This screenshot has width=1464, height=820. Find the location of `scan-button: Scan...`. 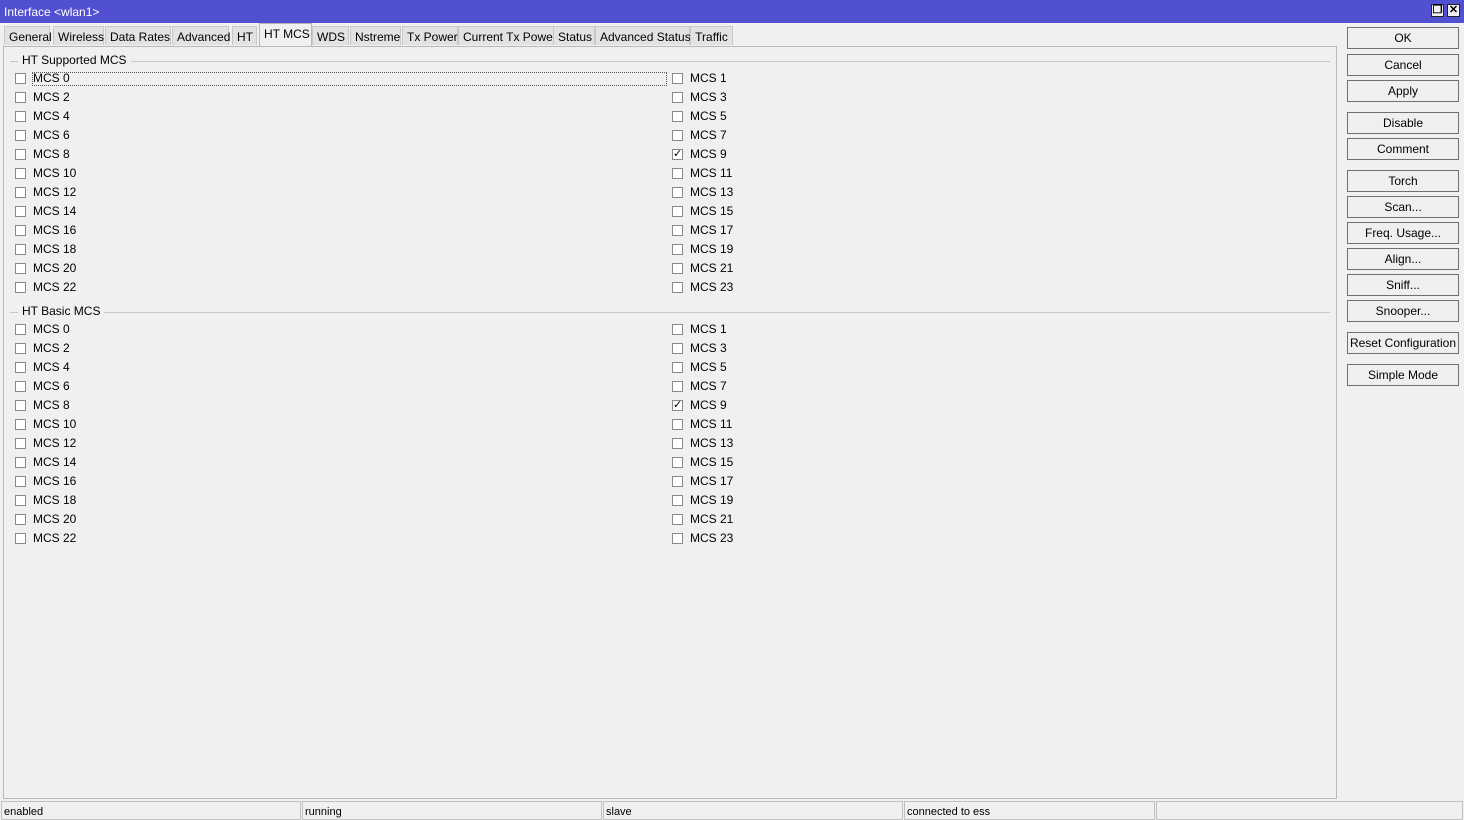

scan-button: Scan... is located at coordinates (1403, 207).